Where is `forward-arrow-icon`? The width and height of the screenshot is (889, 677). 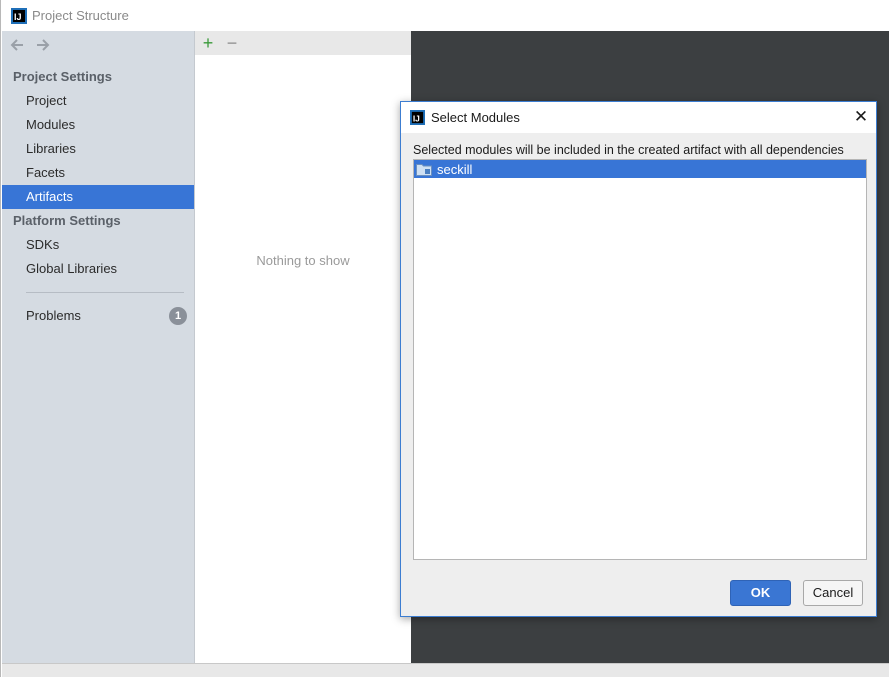
forward-arrow-icon is located at coordinates (43, 45).